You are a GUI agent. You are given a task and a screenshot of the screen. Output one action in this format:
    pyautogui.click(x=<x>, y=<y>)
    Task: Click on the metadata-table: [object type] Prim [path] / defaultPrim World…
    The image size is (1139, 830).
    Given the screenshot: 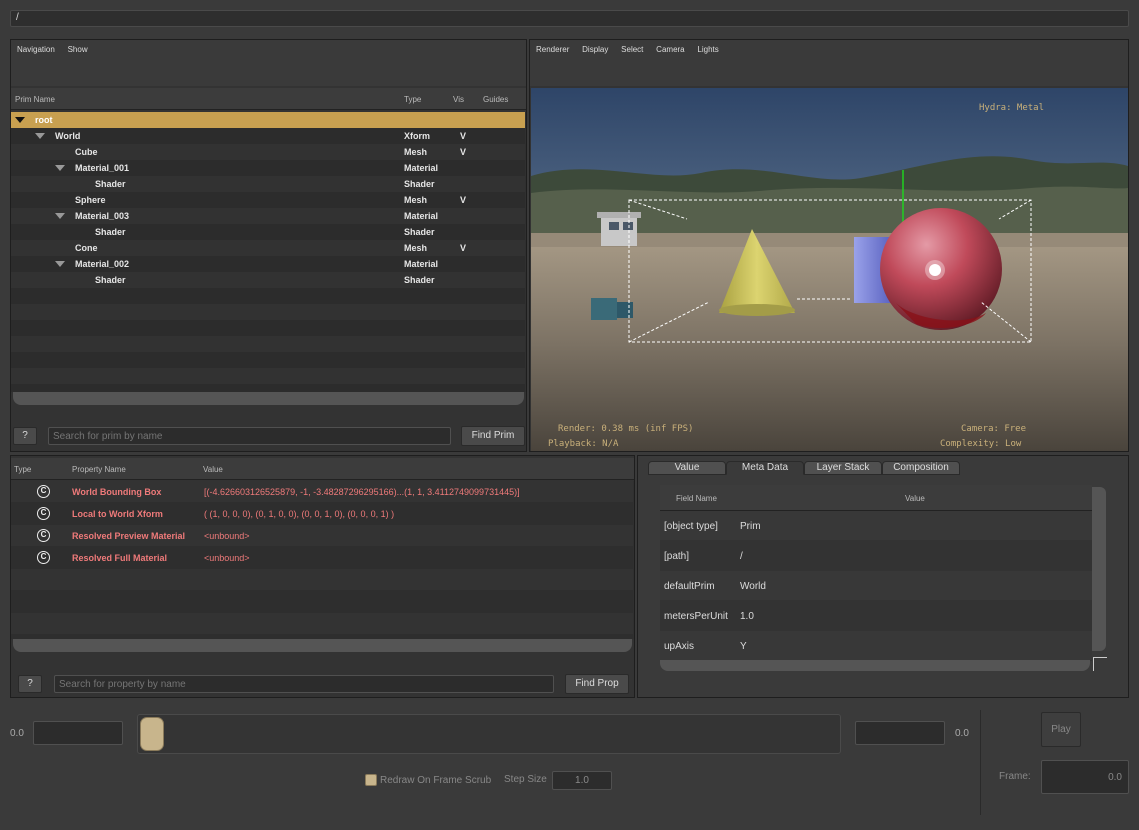 What is the action you would take?
    pyautogui.click(x=876, y=586)
    